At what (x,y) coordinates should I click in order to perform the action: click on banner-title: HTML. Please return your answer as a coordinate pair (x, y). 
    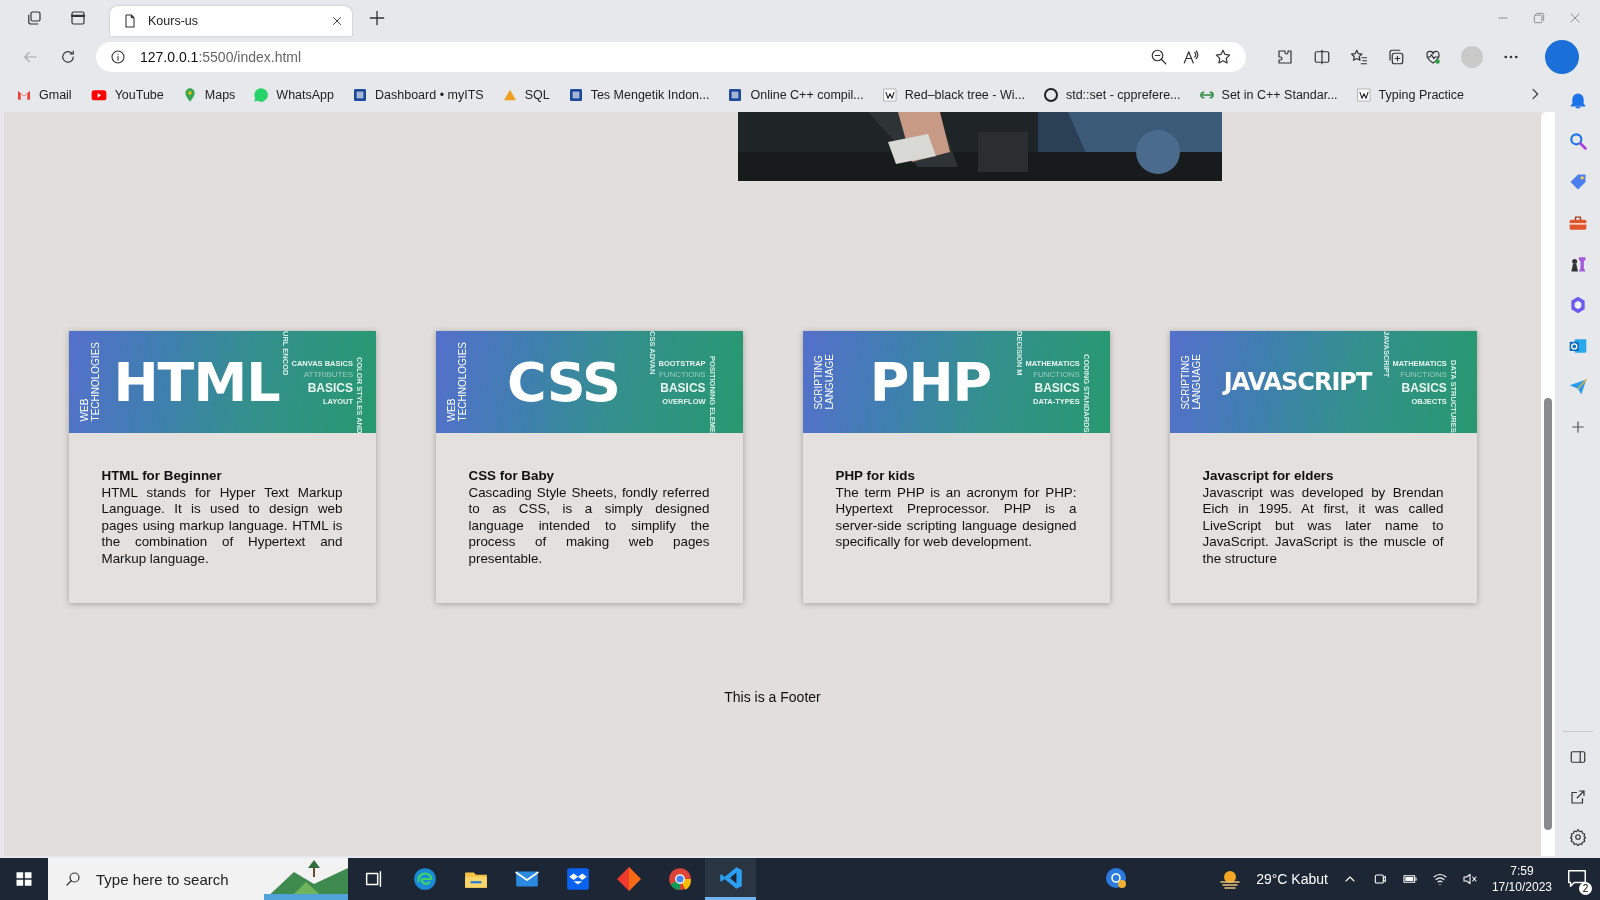
    Looking at the image, I should click on (196, 382).